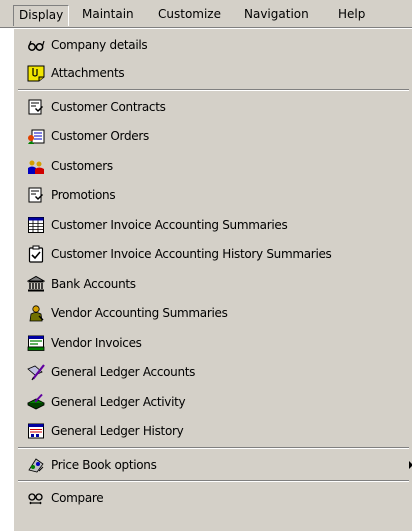 The image size is (412, 531). Describe the element at coordinates (36, 136) in the screenshot. I see `orders-icon` at that location.